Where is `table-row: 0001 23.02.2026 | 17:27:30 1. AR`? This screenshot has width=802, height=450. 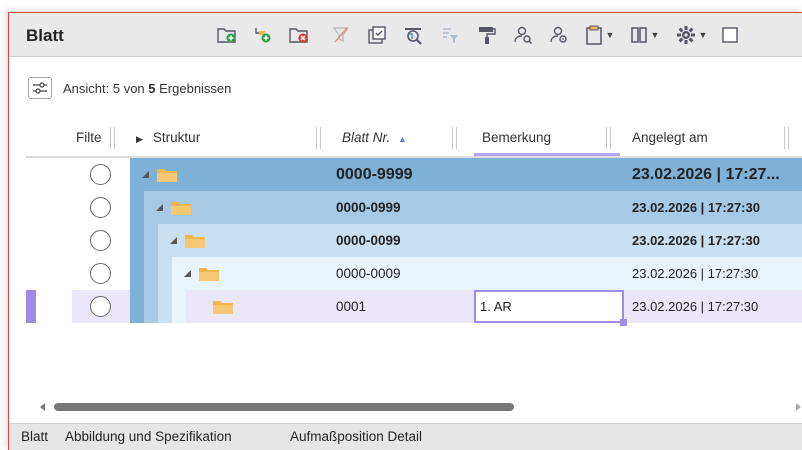 table-row: 0001 23.02.2026 | 17:27:30 1. AR is located at coordinates (414, 308).